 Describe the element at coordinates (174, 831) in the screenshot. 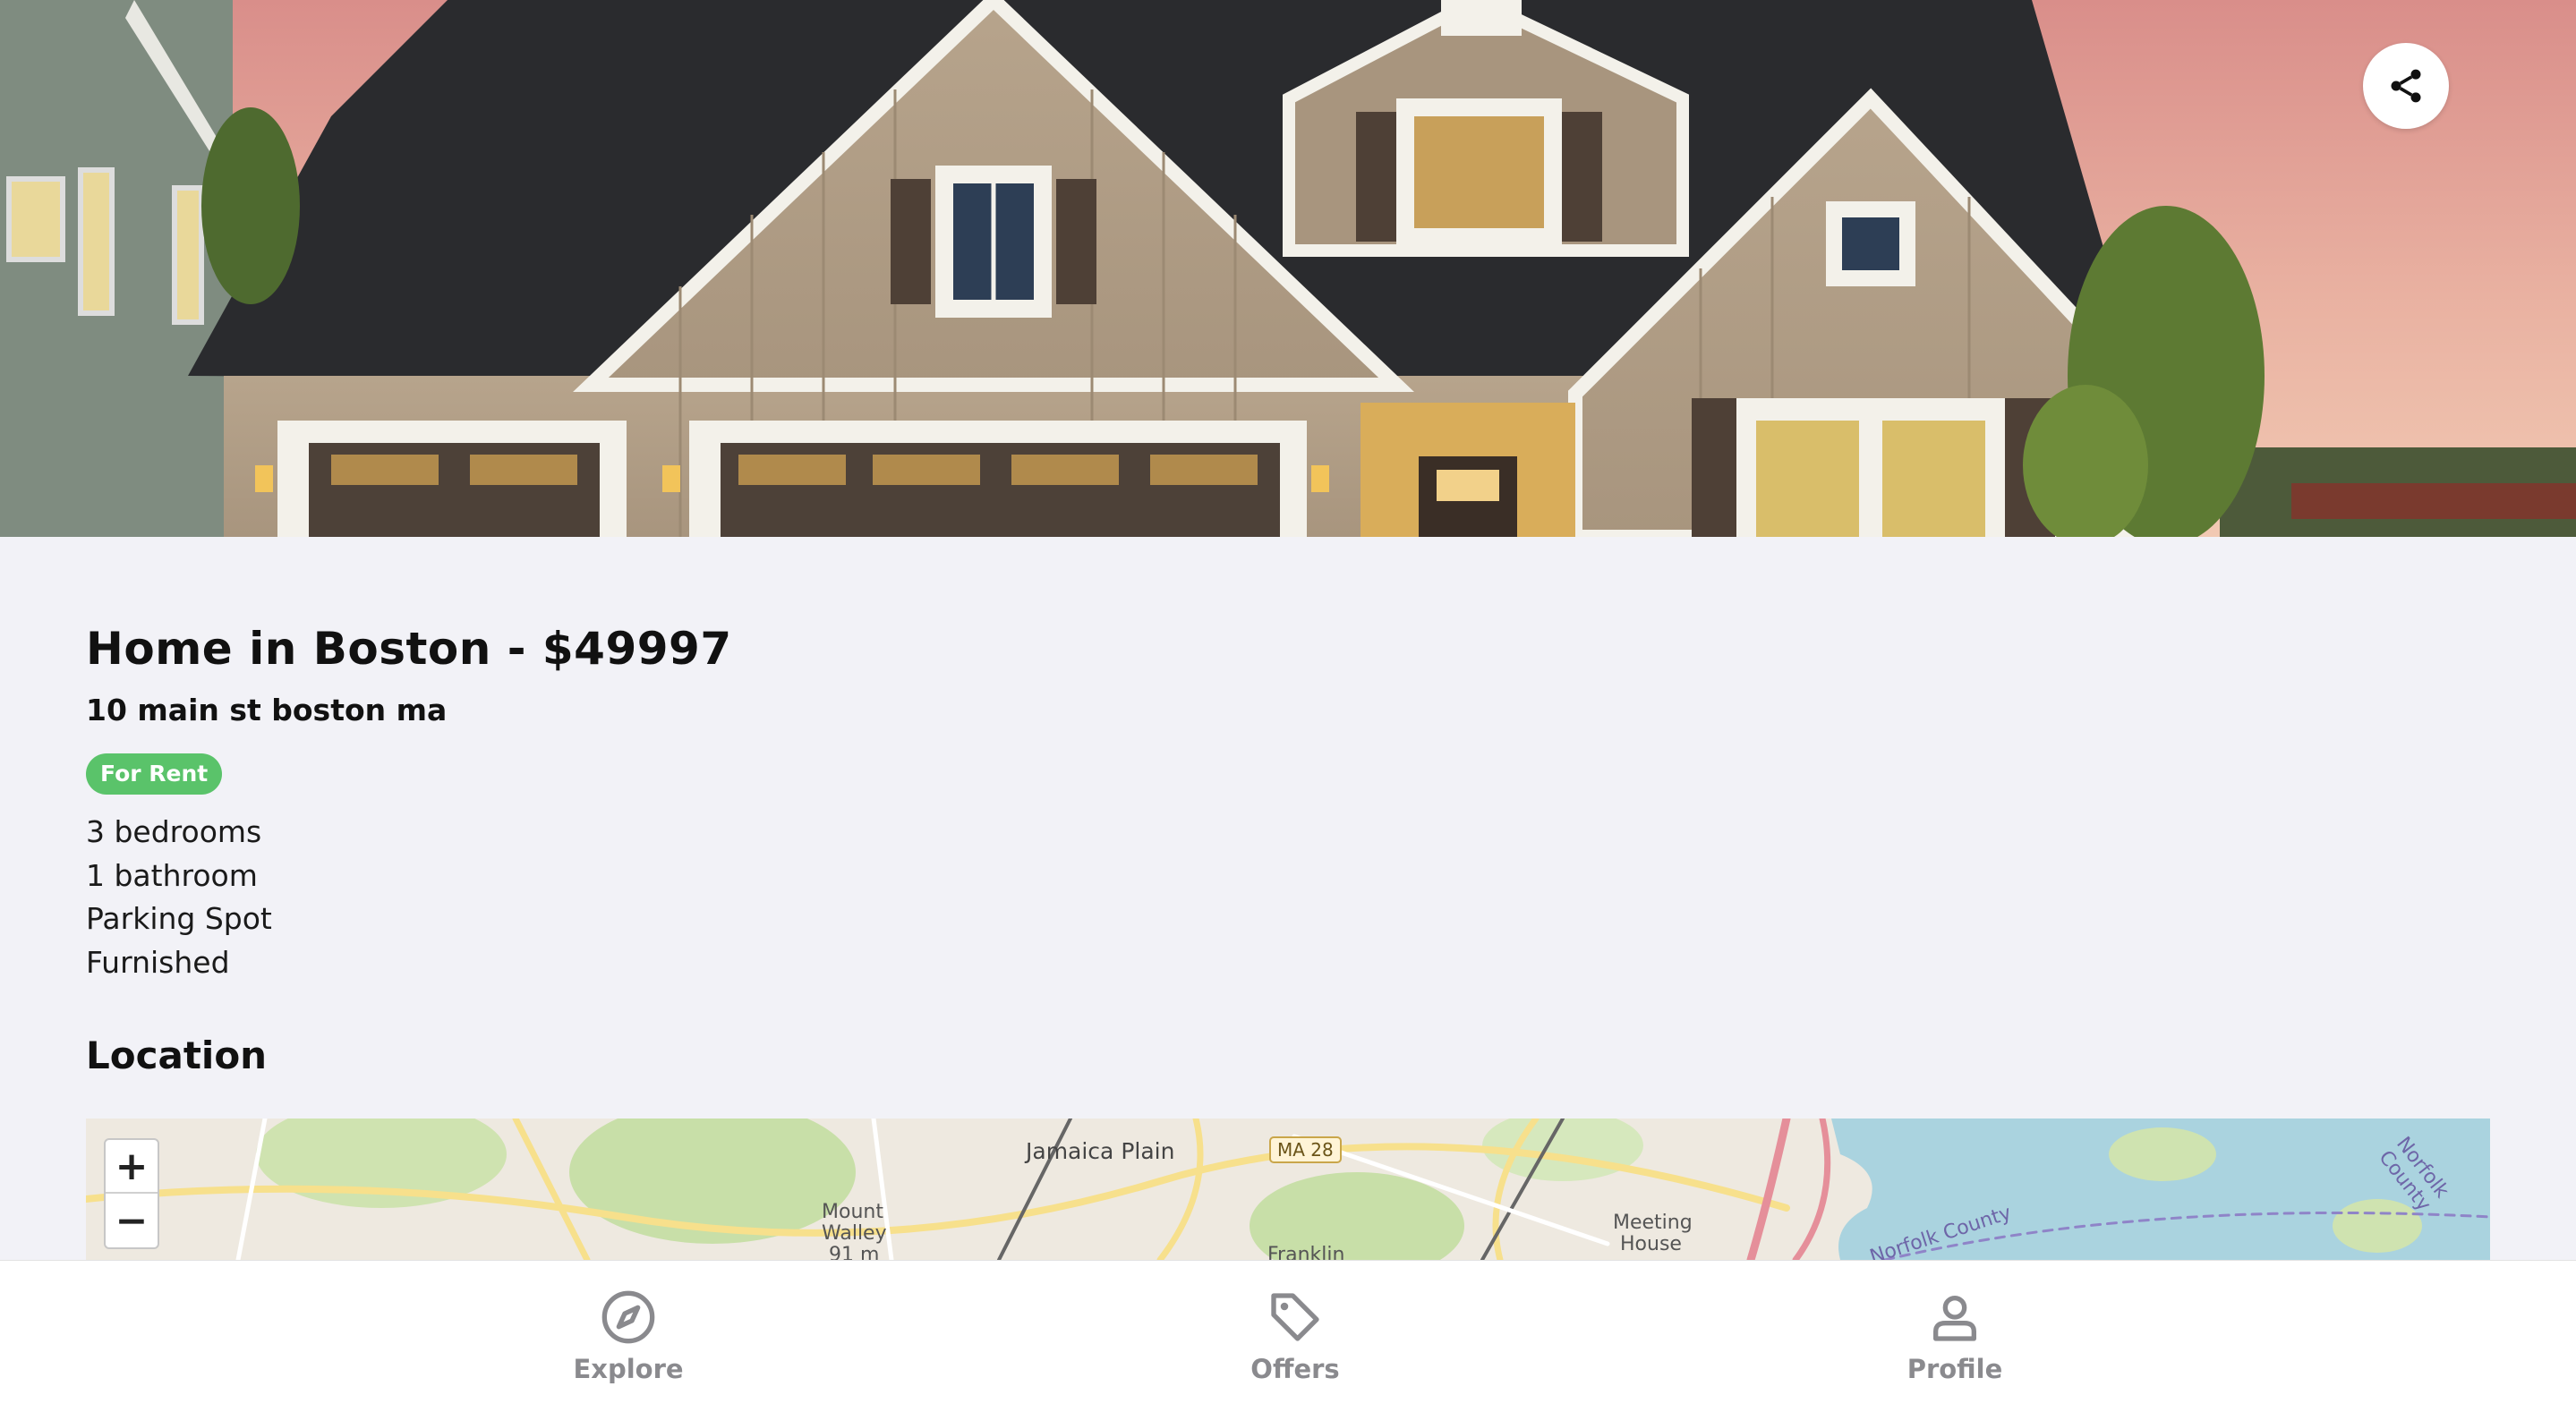

I see `feature-bedrooms: 3 bedrooms` at that location.